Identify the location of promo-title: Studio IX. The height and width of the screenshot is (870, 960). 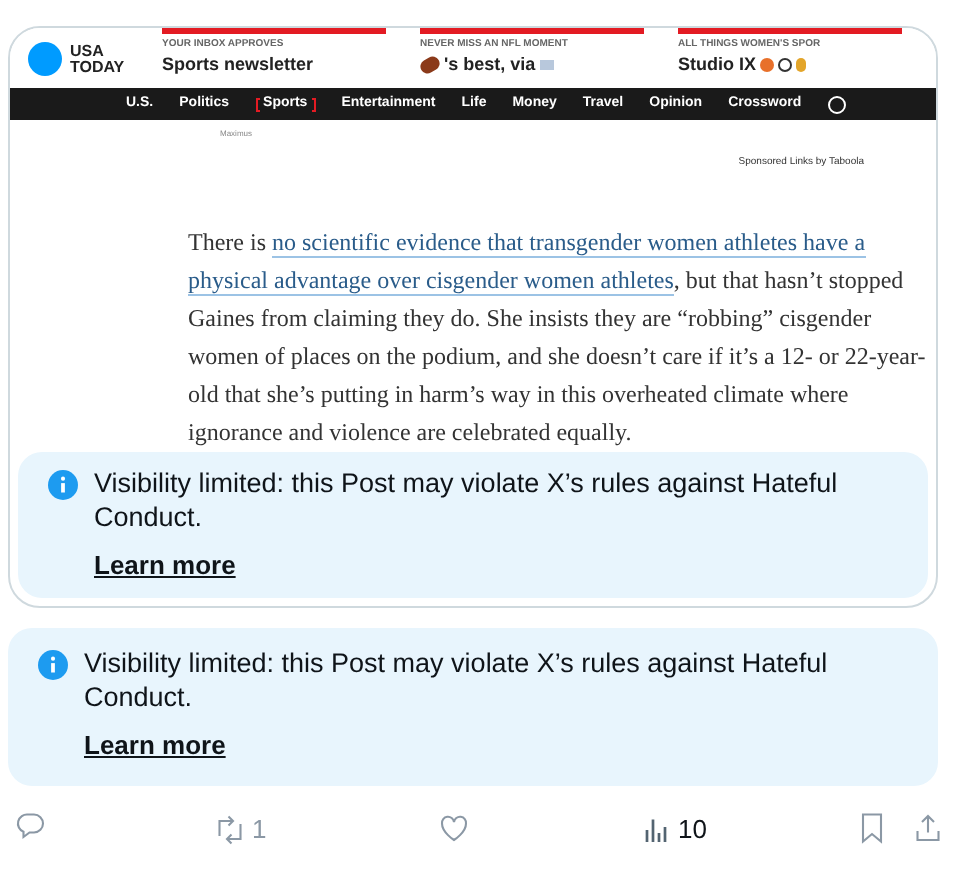
(717, 65).